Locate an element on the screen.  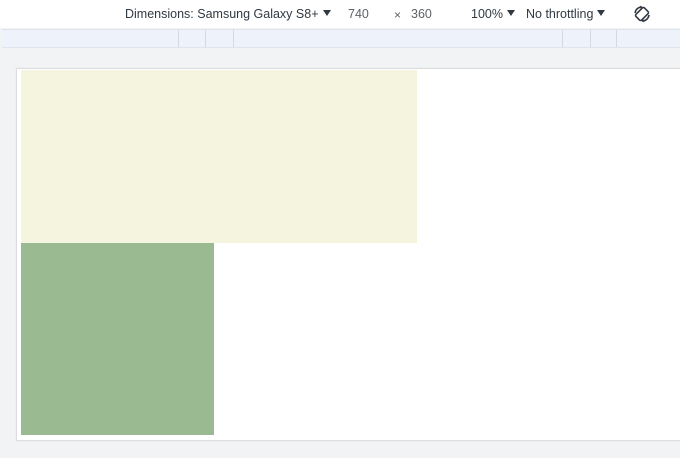
media-query-ruler is located at coordinates (341, 38).